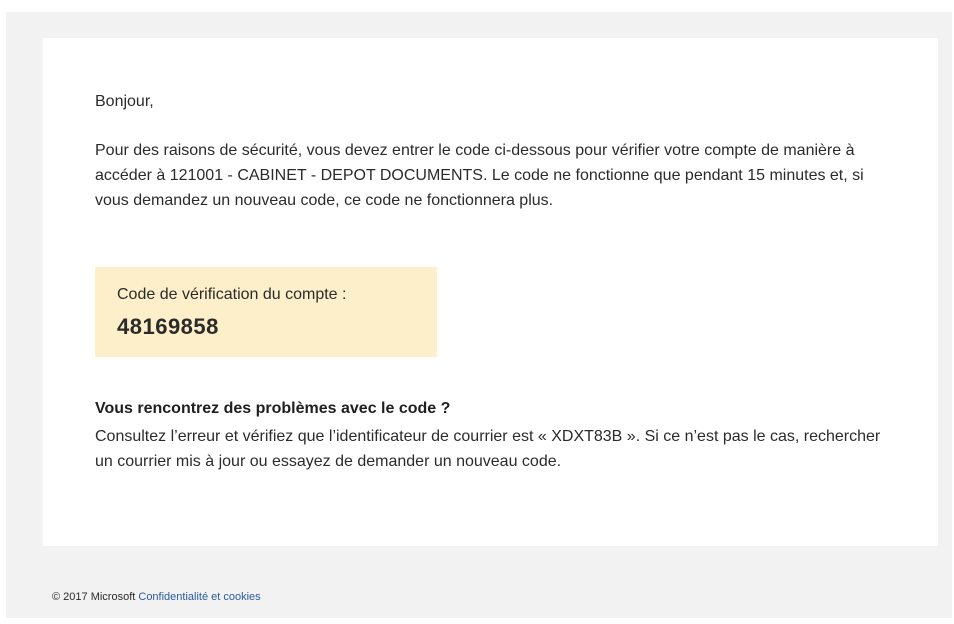  What do you see at coordinates (168, 326) in the screenshot?
I see `verification-code-value: 48169858` at bounding box center [168, 326].